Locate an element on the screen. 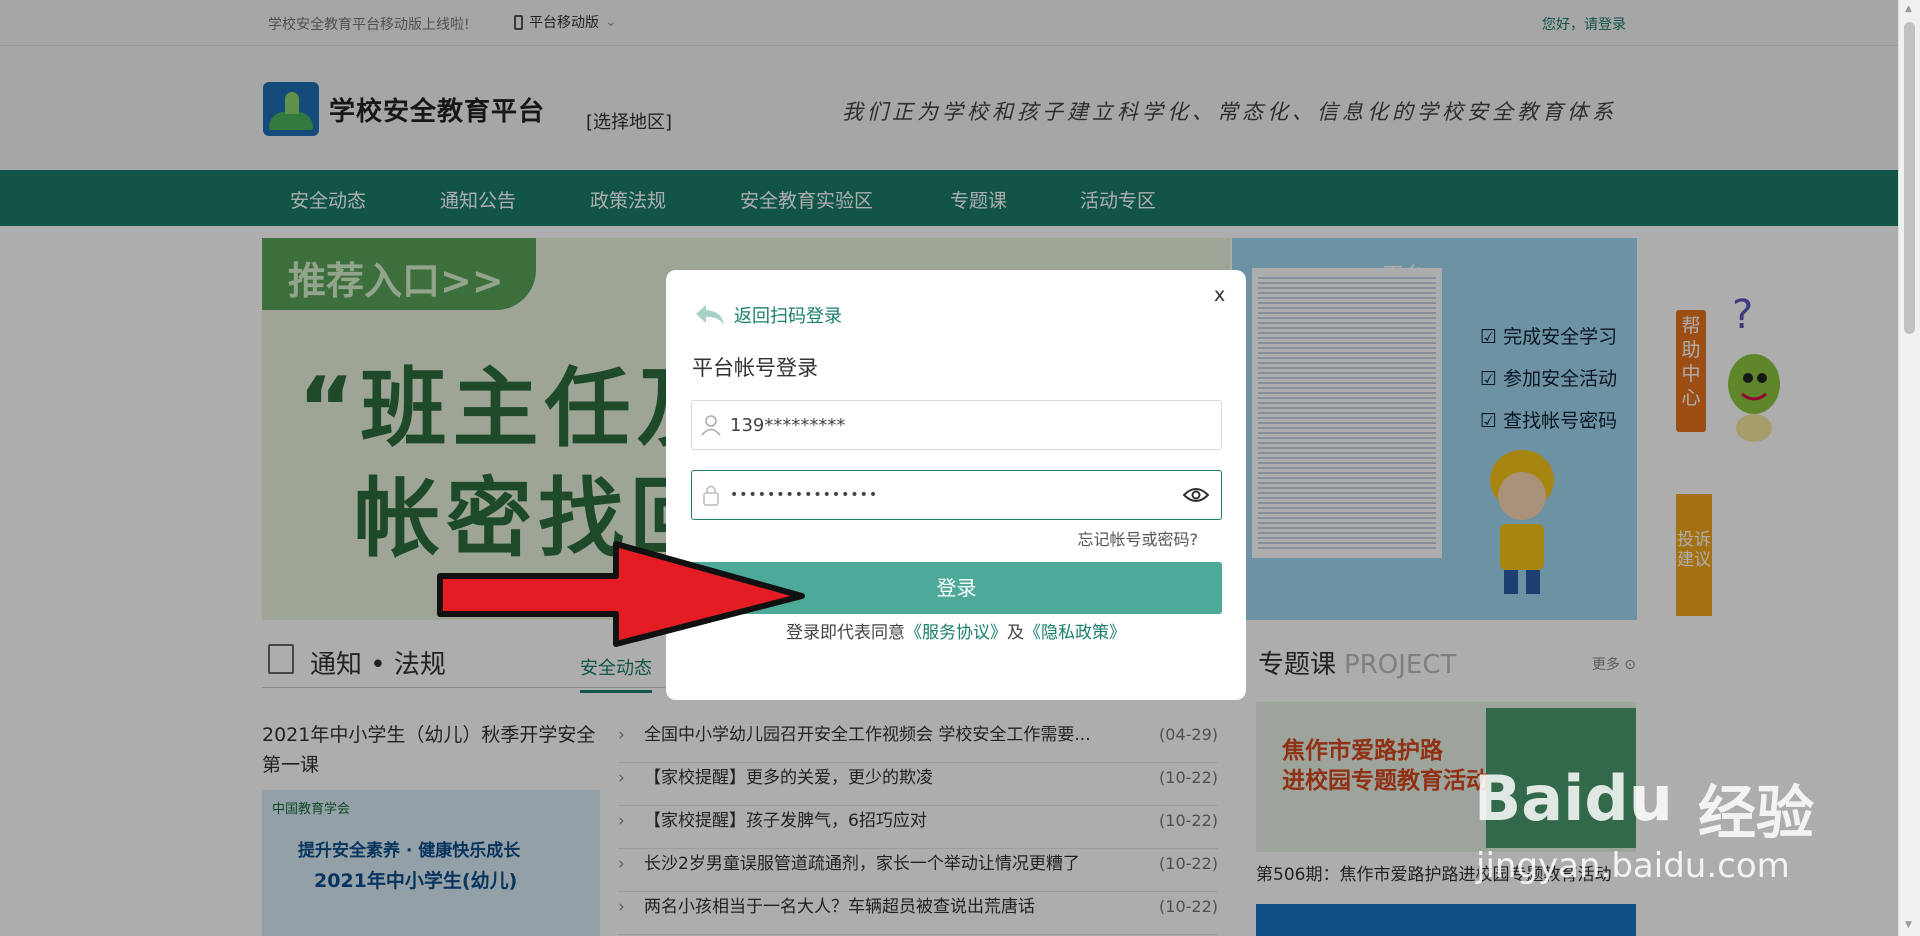  user-icon is located at coordinates (711, 425).